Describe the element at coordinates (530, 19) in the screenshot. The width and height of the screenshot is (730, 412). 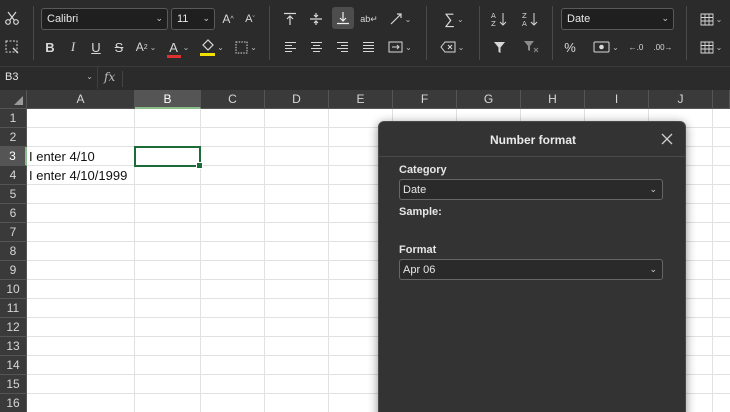
I see `sort-descending-icon: ZA` at that location.